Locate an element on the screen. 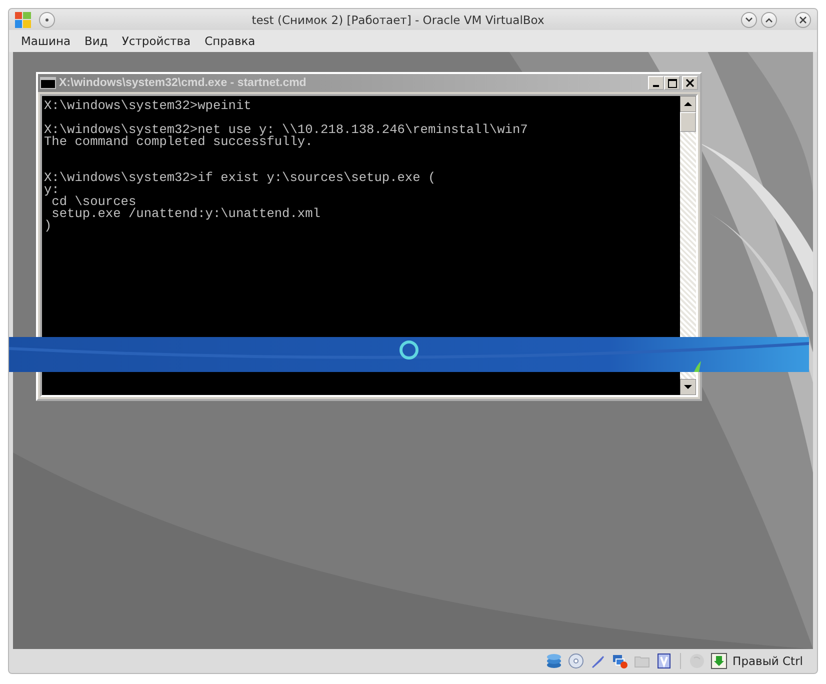 The width and height of the screenshot is (826, 684). console-title: X:\windows\system32\cmd.exe - startnet.cmd is located at coordinates (183, 83).